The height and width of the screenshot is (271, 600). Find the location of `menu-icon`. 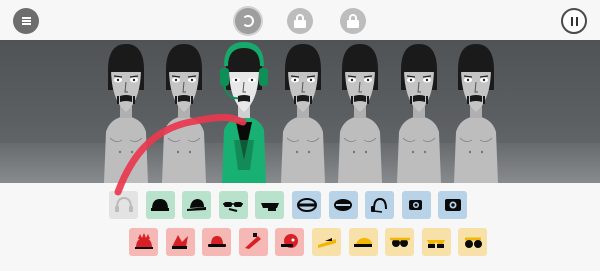

menu-icon is located at coordinates (26, 21).